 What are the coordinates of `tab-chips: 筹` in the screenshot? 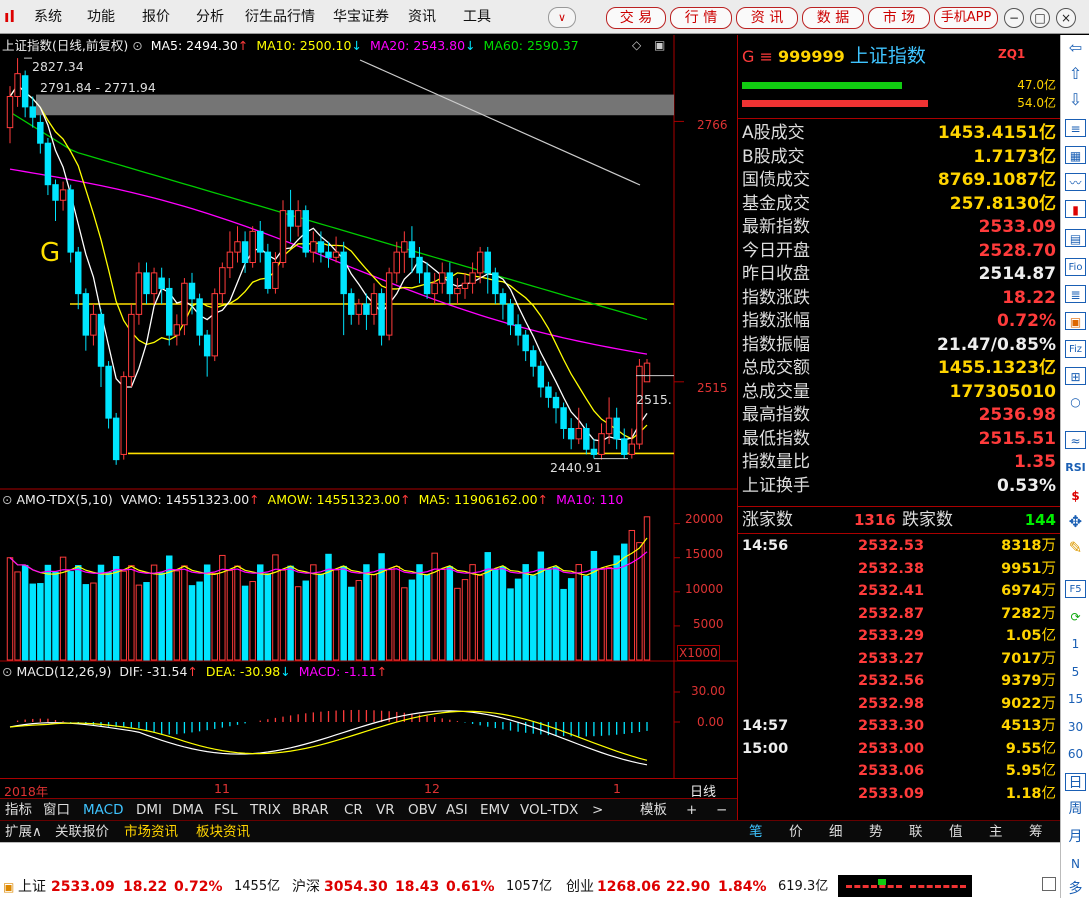 It's located at (1036, 832).